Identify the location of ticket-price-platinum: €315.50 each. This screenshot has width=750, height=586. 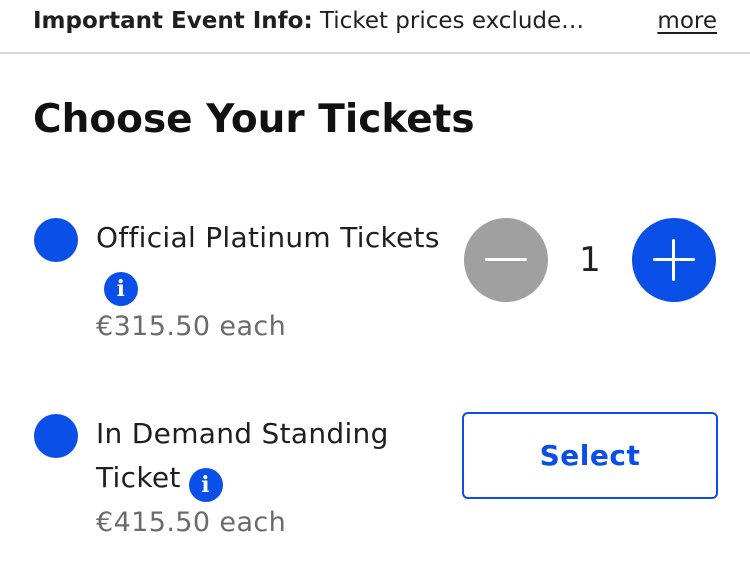
(191, 326).